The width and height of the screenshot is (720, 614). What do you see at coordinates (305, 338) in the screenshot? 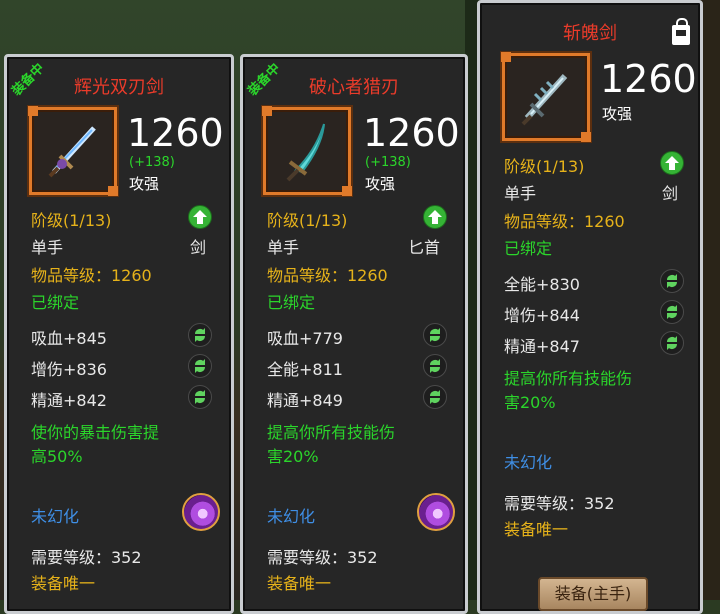
I see `stat-line: 吸血+779` at bounding box center [305, 338].